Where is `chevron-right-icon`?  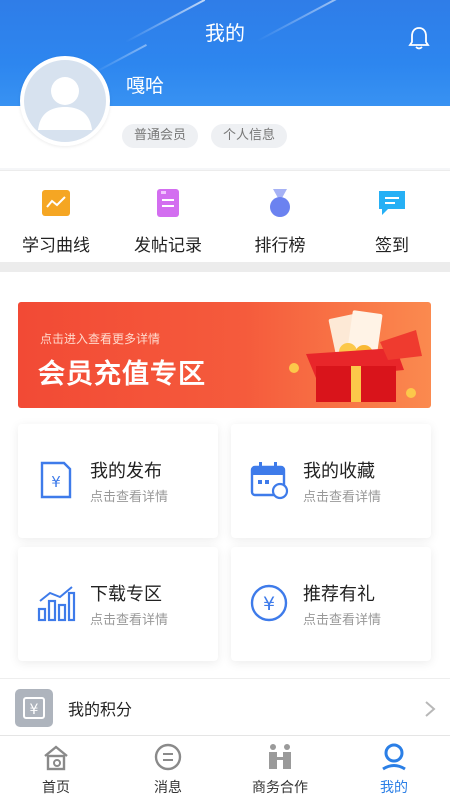 chevron-right-icon is located at coordinates (430, 709).